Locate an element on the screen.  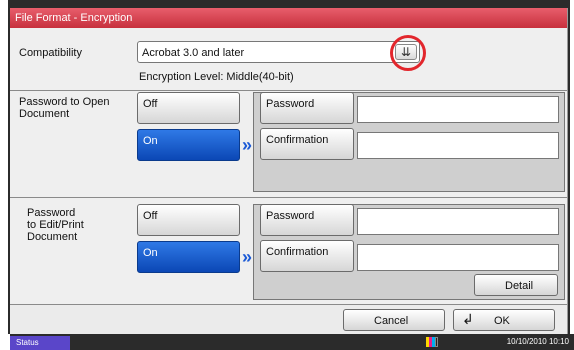
encryption-level: Encryption Level: Middle(40-bit) is located at coordinates (216, 77).